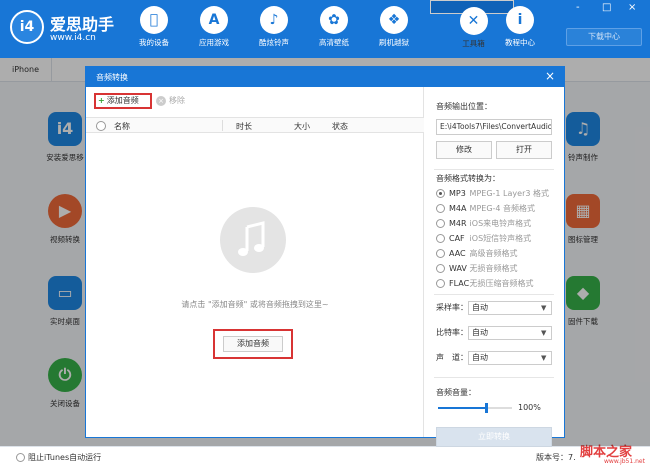 The image size is (650, 468). I want to click on remove-label: 移除, so click(177, 100).